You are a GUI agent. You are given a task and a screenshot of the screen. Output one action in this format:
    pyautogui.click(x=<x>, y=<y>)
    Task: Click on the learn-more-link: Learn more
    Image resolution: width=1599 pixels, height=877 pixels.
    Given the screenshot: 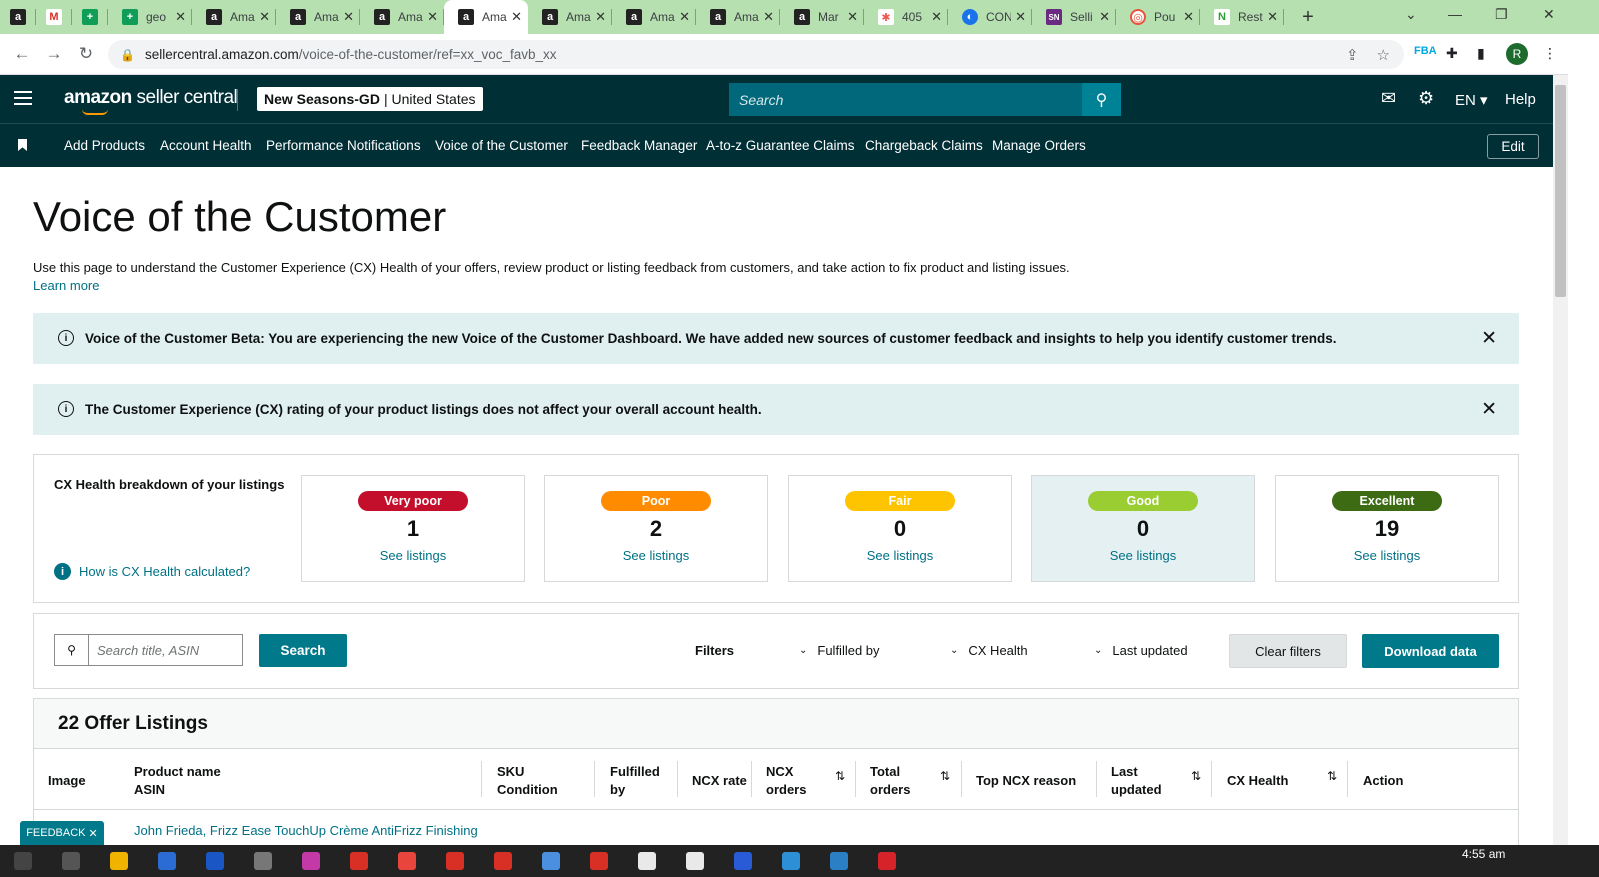 What is the action you would take?
    pyautogui.click(x=66, y=285)
    